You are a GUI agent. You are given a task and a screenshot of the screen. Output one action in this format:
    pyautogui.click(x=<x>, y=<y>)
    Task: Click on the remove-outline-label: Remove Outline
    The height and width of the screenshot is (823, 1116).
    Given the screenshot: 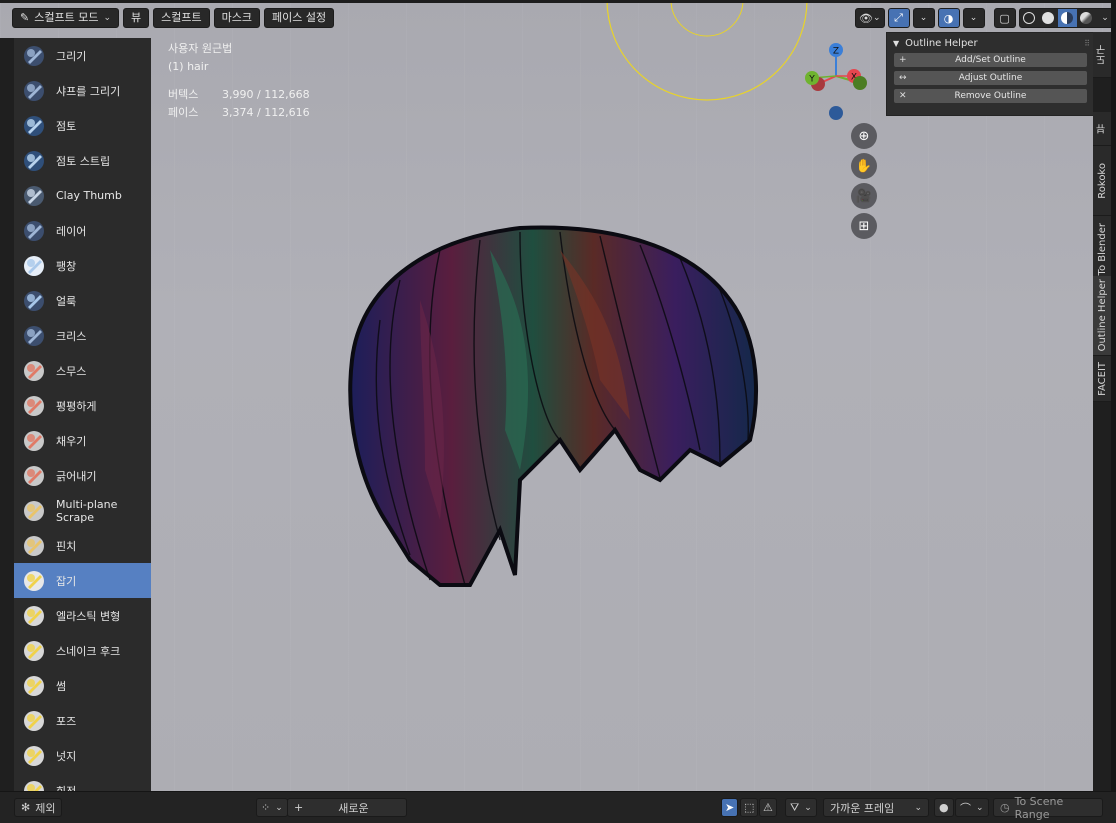 What is the action you would take?
    pyautogui.click(x=990, y=96)
    